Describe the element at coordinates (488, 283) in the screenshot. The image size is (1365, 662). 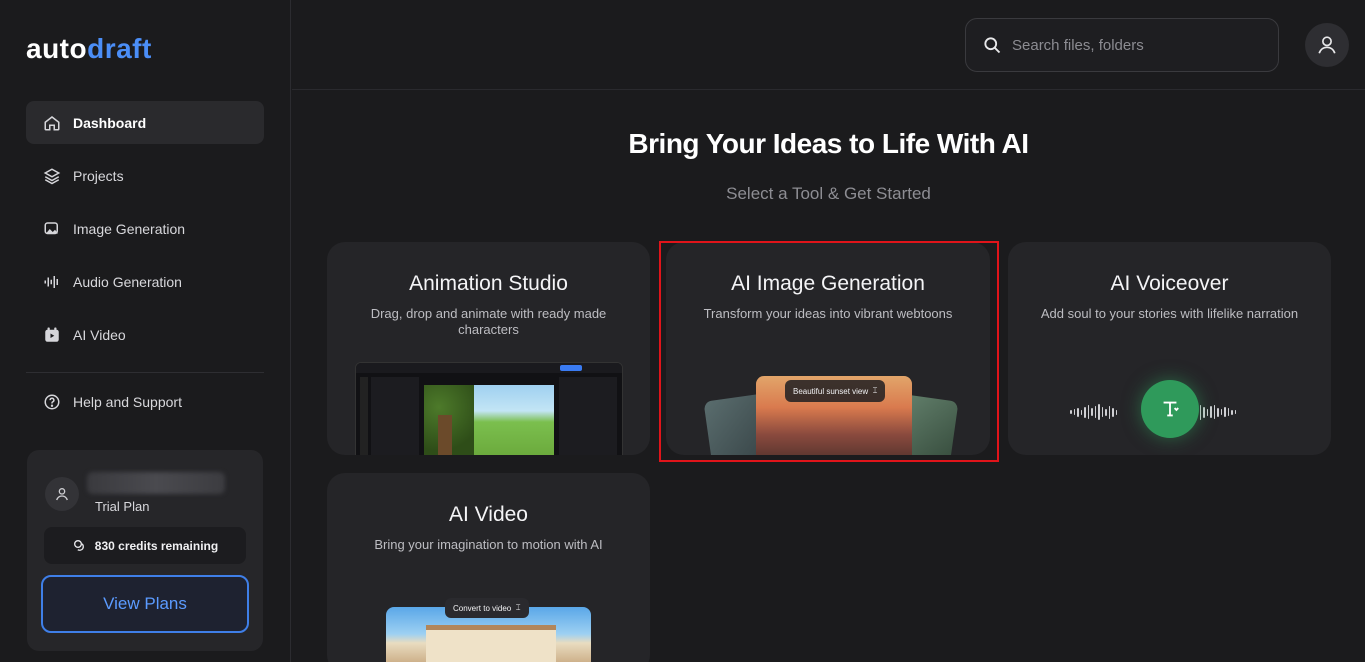
I see `card-title: Animation Studio` at that location.